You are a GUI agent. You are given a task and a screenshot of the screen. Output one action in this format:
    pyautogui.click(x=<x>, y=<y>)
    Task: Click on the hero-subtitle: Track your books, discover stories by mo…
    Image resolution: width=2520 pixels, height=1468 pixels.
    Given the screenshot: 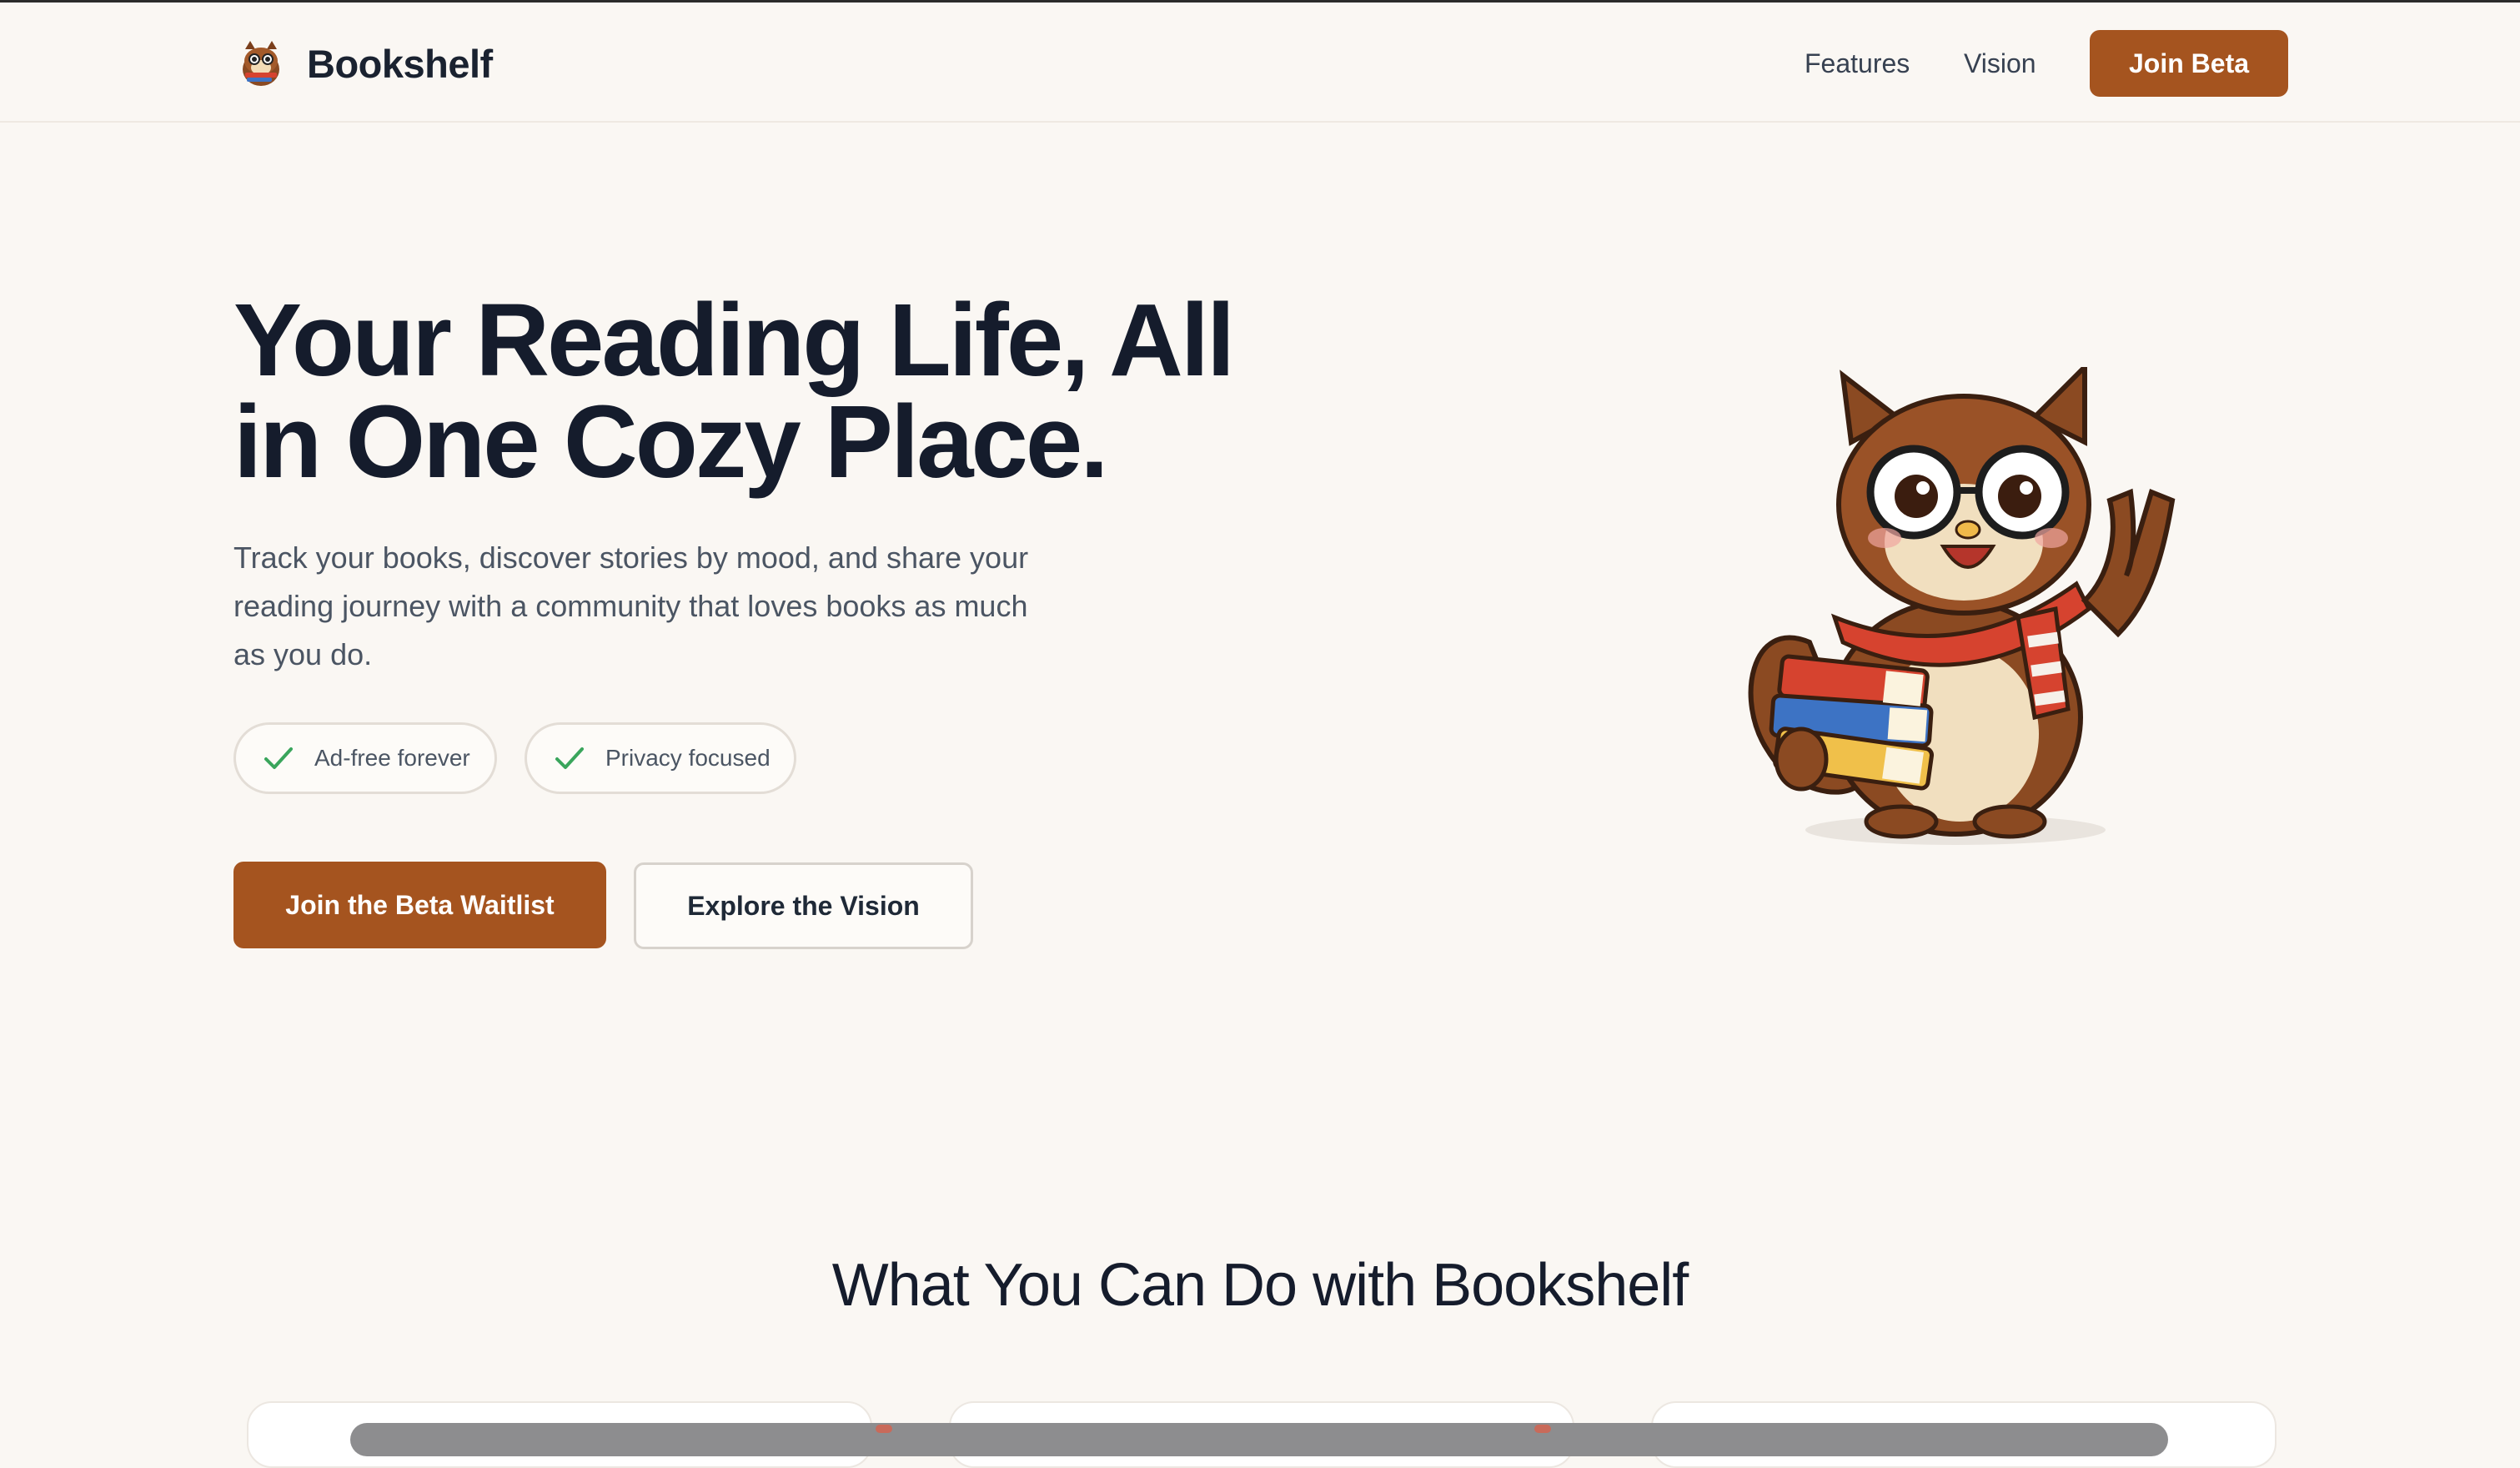 What is the action you would take?
    pyautogui.click(x=631, y=605)
    